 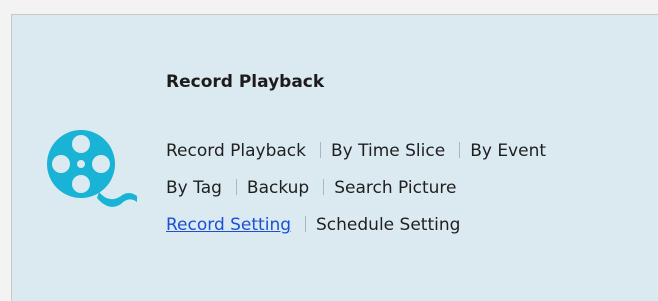 I want to click on film-reel-icon, so click(x=92, y=168).